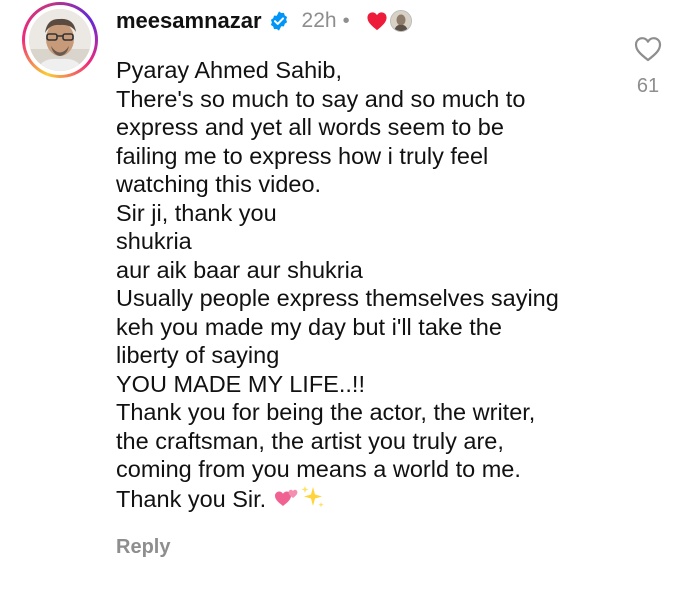 The width and height of the screenshot is (696, 600). I want to click on comment-line: aur aik baar aur shukria, so click(239, 269).